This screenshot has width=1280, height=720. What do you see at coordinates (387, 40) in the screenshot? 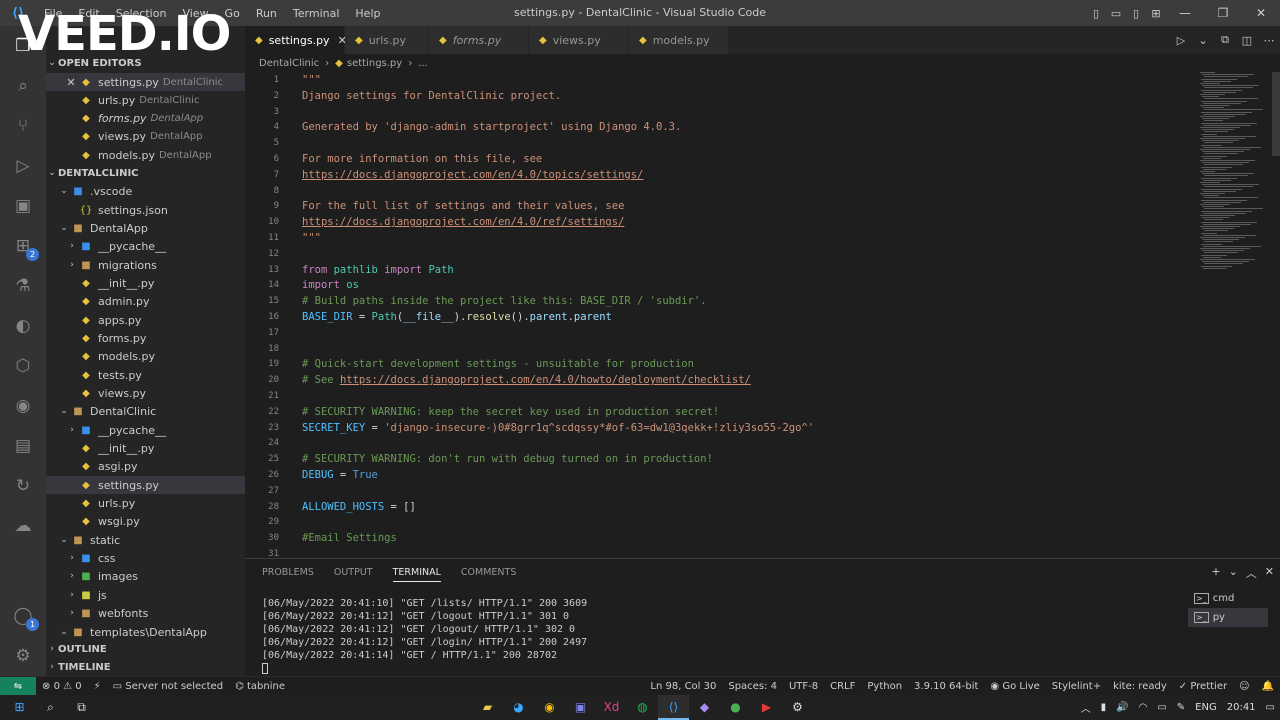
I see `tab-urls: ◆ urls.py` at bounding box center [387, 40].